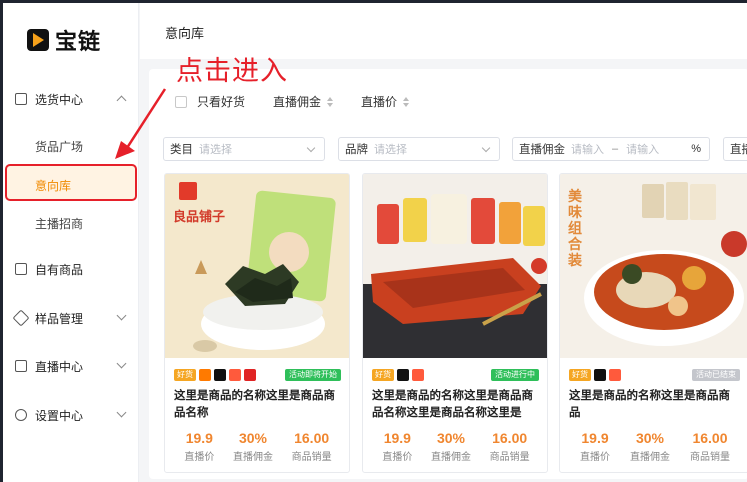  What do you see at coordinates (575, 228) in the screenshot?
I see `image-slogan: 美味组合装` at bounding box center [575, 228].